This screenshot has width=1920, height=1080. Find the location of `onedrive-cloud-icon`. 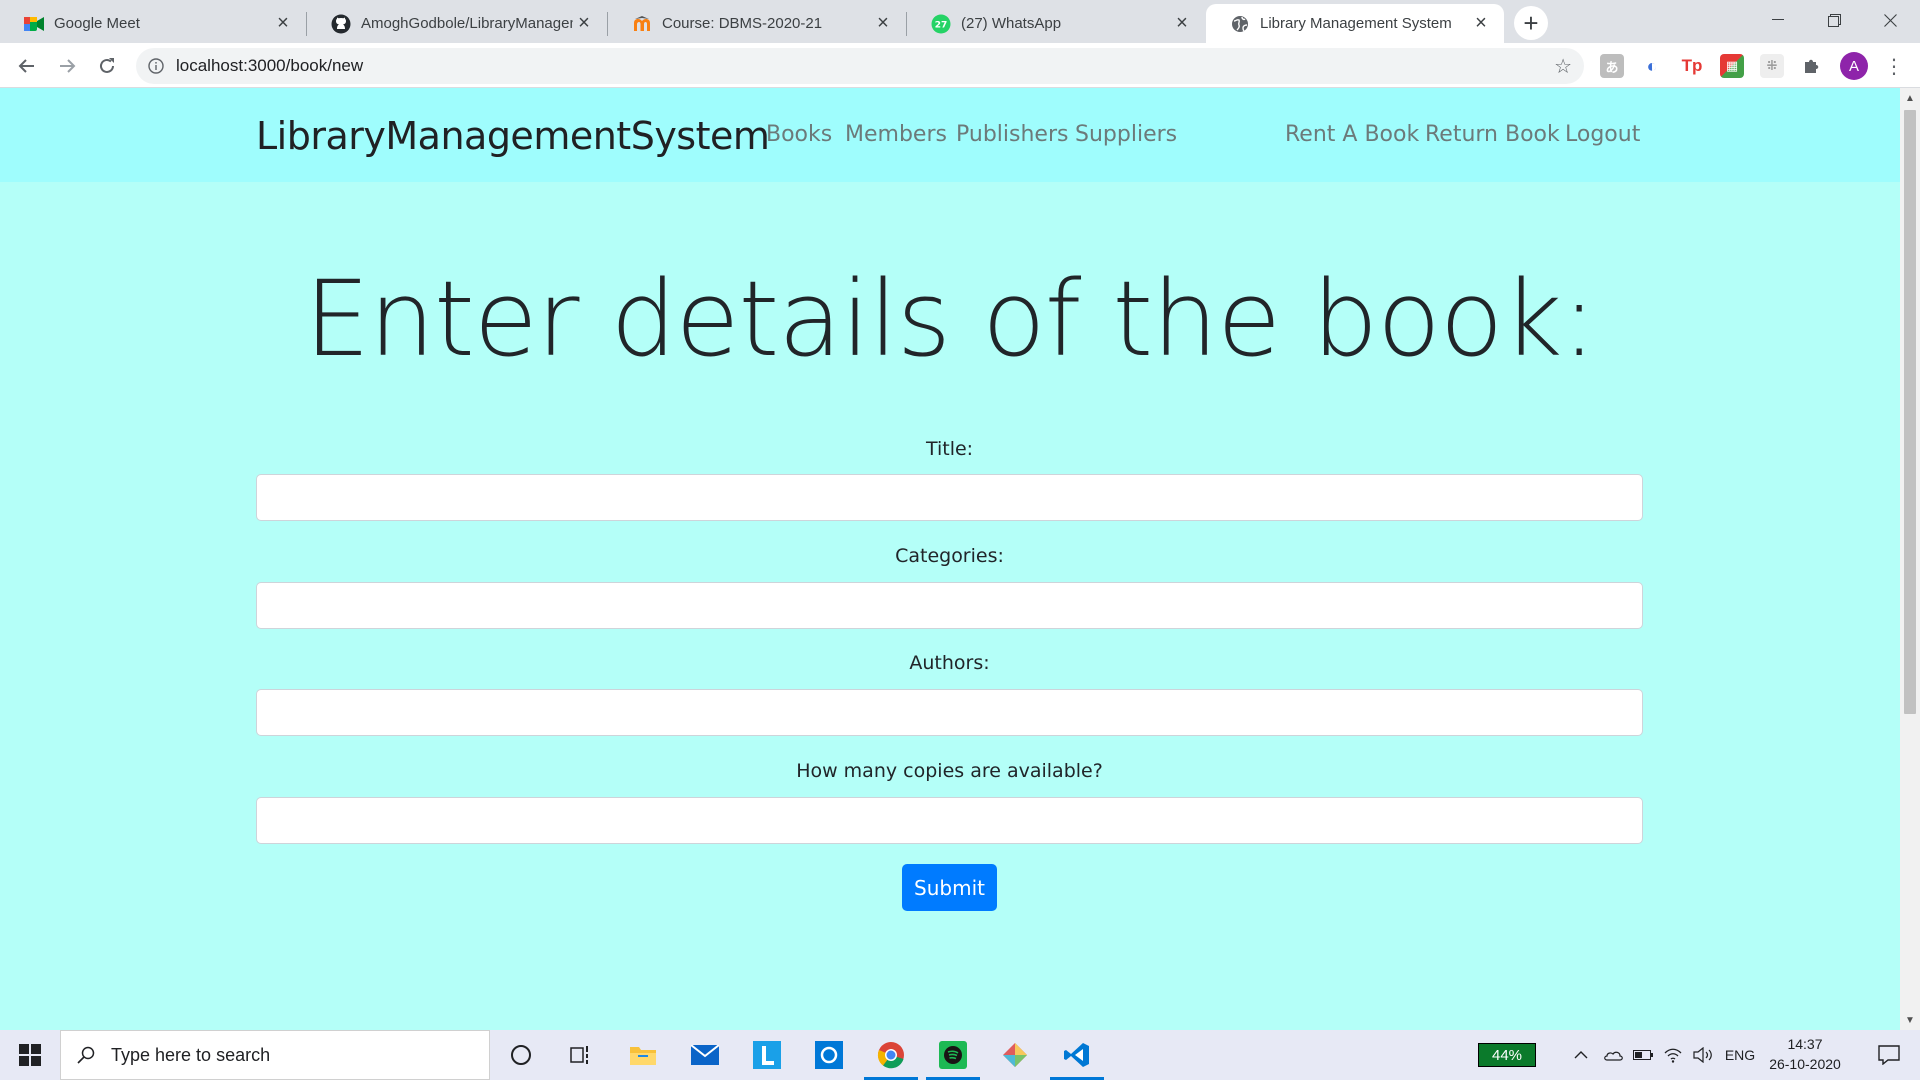

onedrive-cloud-icon is located at coordinates (1613, 1055).